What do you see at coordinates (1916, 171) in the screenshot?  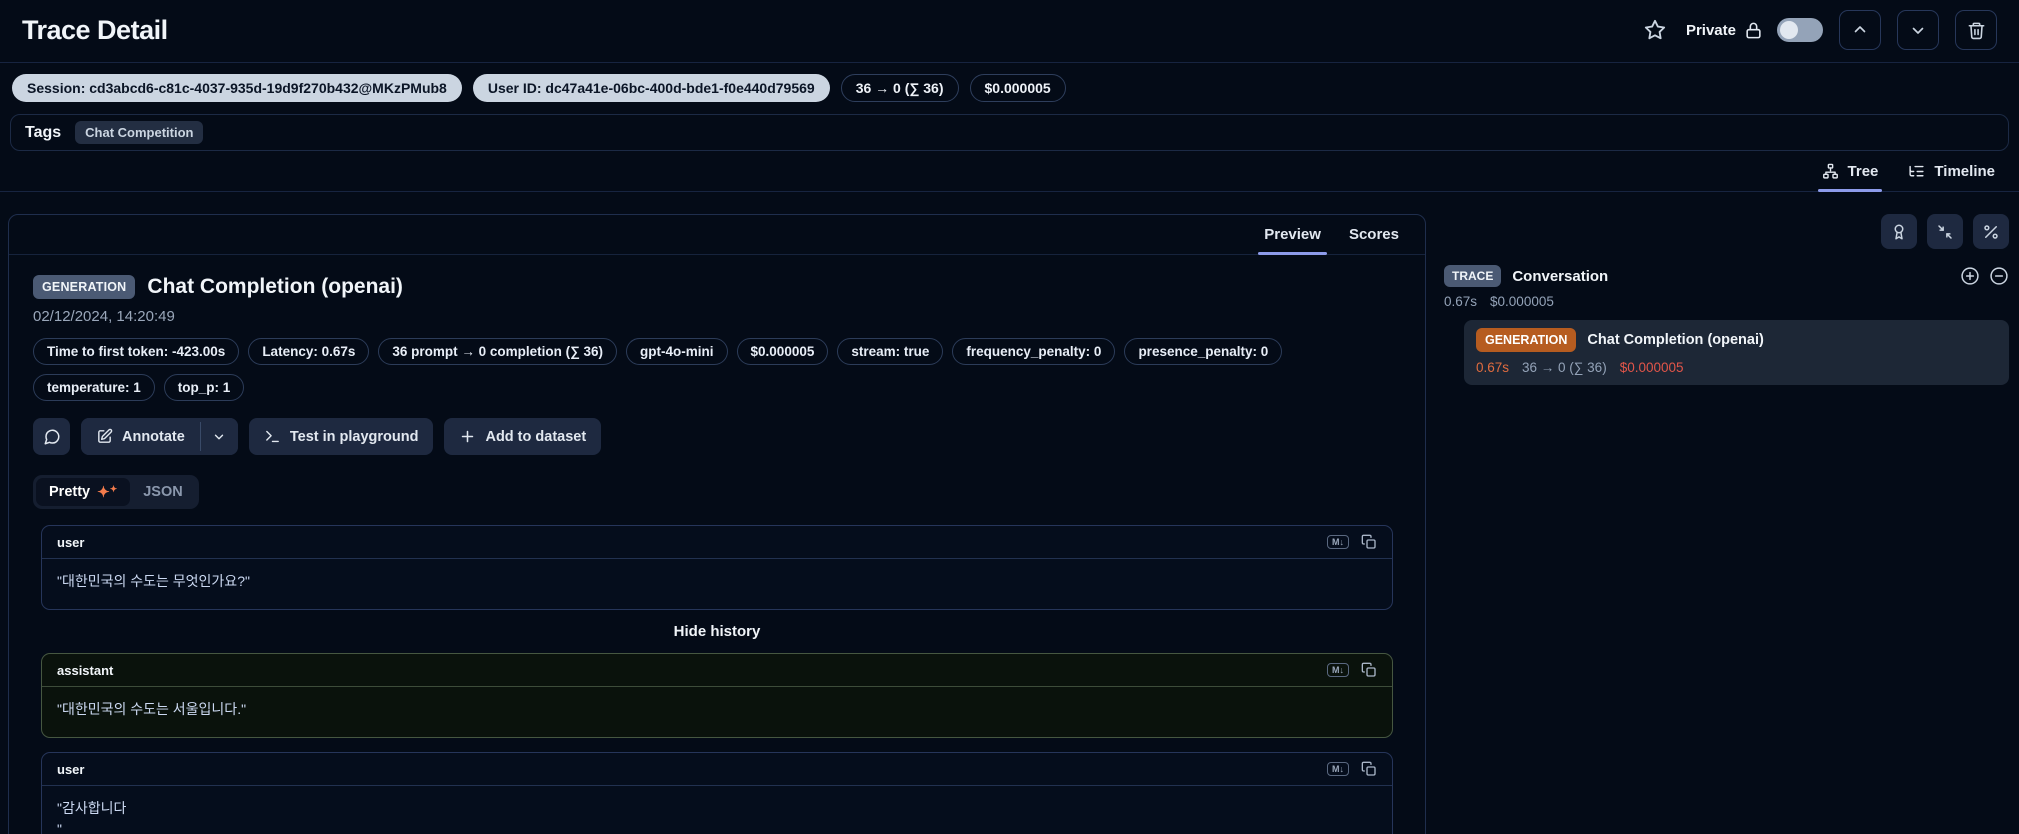 I see `timeline-list-icon` at bounding box center [1916, 171].